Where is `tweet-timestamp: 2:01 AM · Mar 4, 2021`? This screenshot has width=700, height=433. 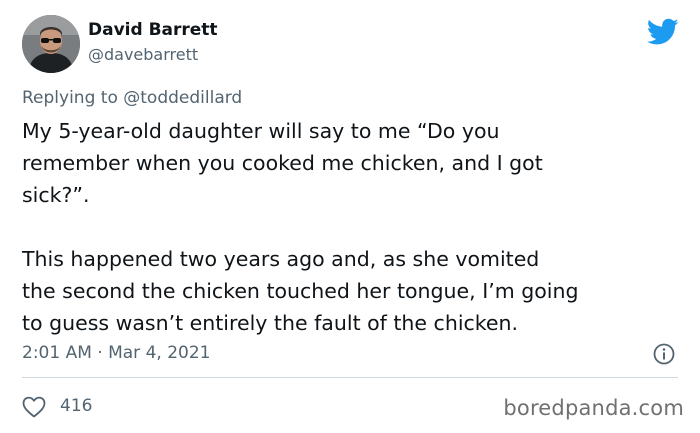 tweet-timestamp: 2:01 AM · Mar 4, 2021 is located at coordinates (116, 353).